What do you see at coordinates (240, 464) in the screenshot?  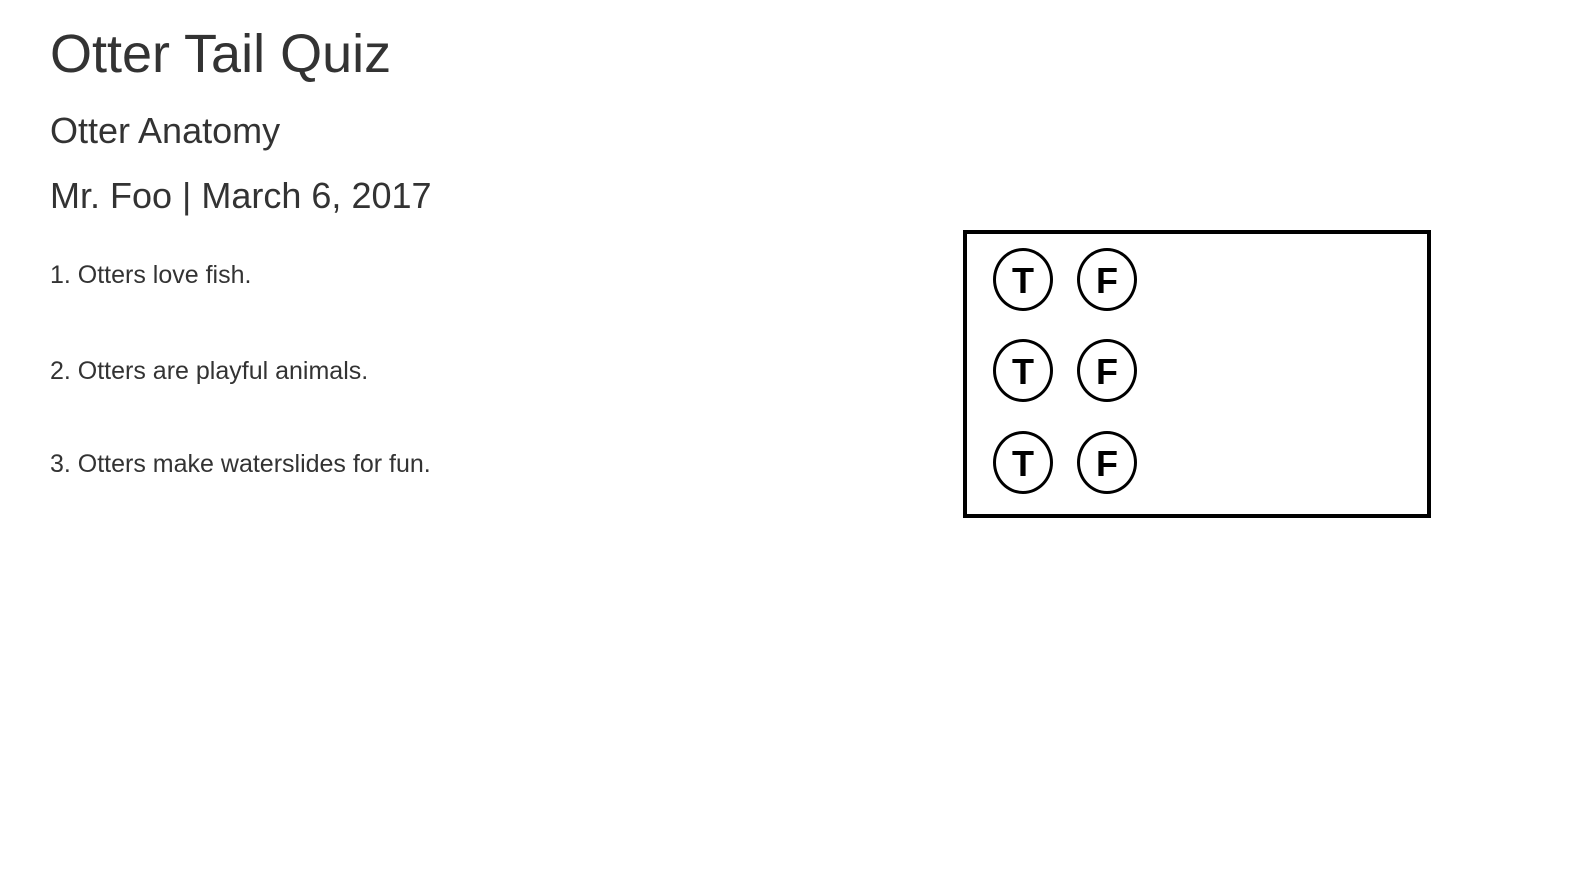 I see `question-3: 3. Otters make waterslides for fun.` at bounding box center [240, 464].